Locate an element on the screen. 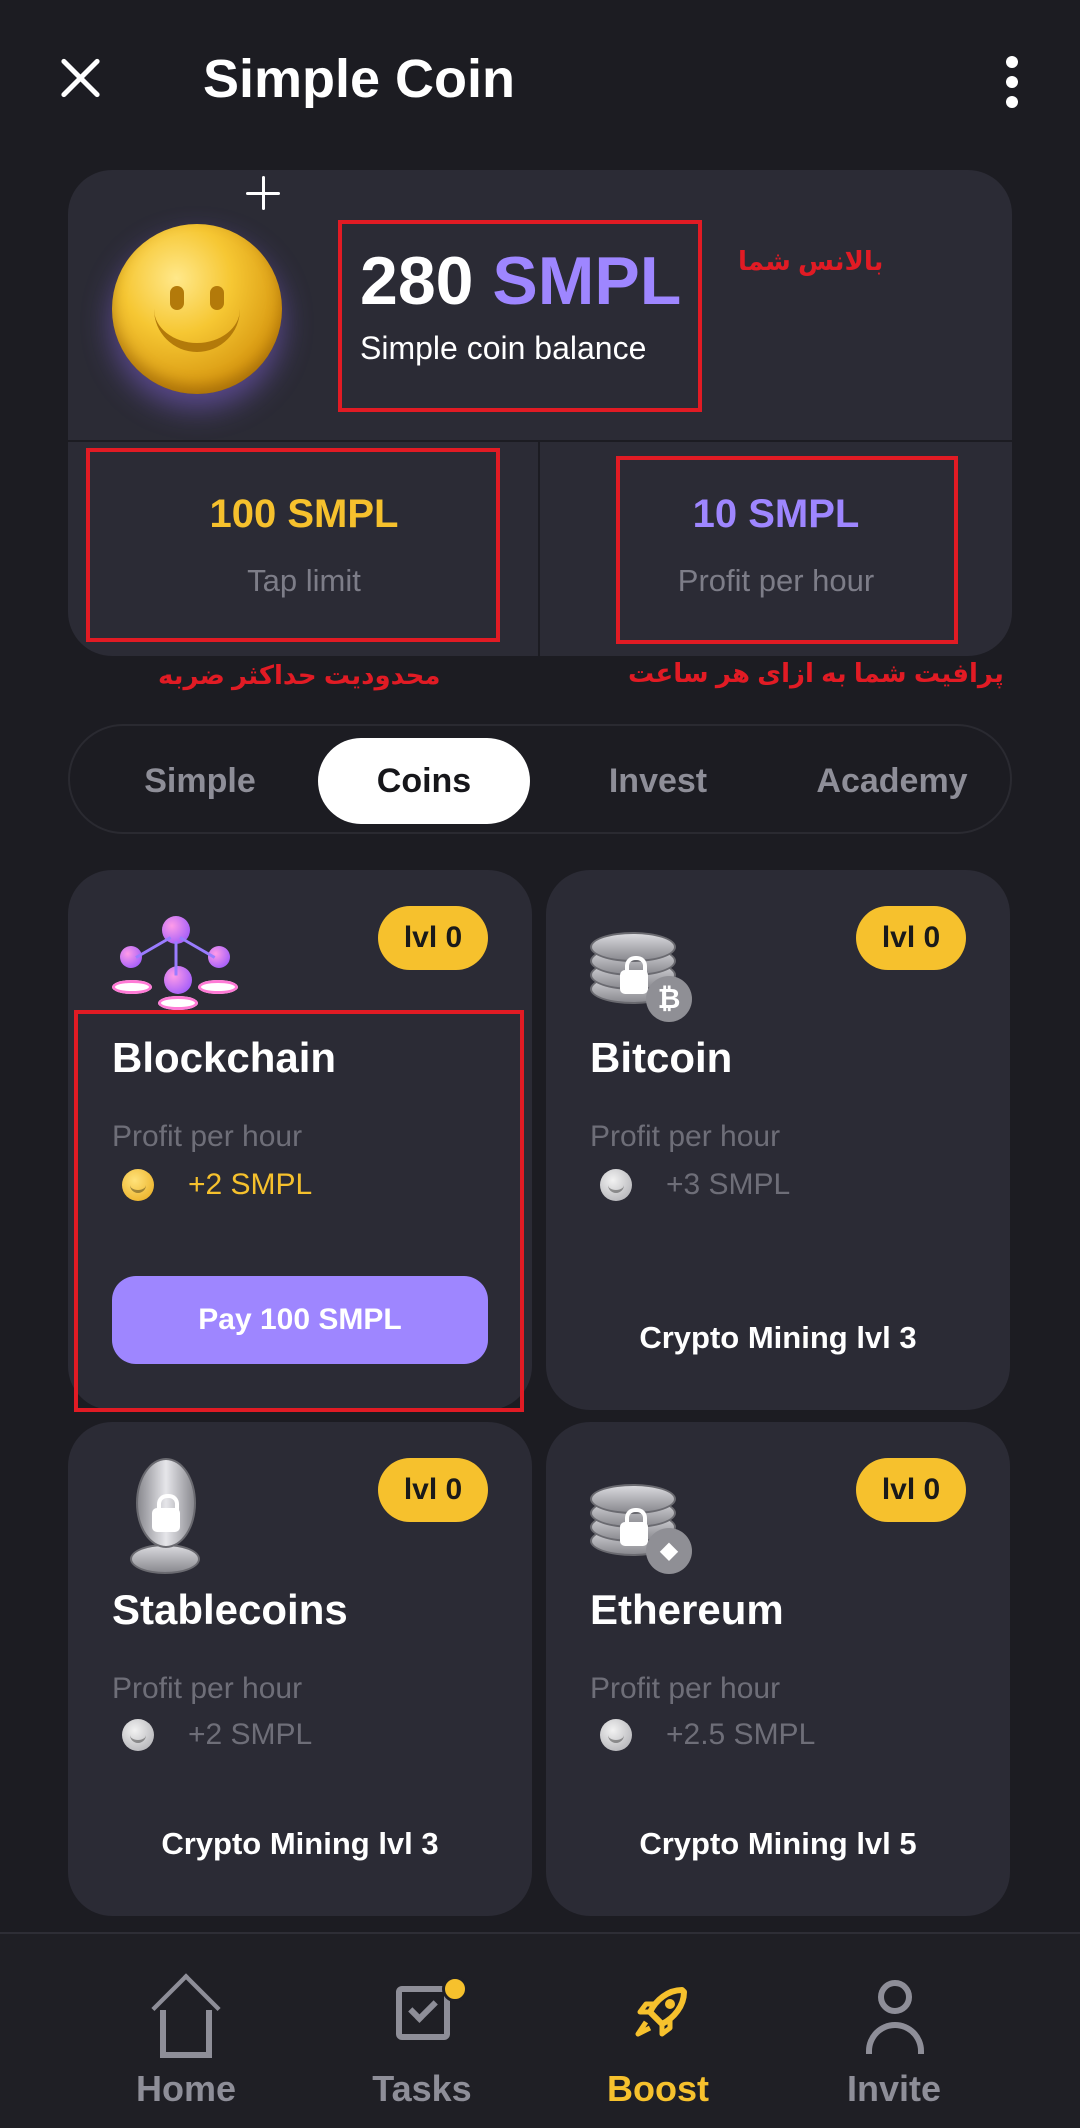 The image size is (1080, 2128). tab-academy: Academy is located at coordinates (892, 781).